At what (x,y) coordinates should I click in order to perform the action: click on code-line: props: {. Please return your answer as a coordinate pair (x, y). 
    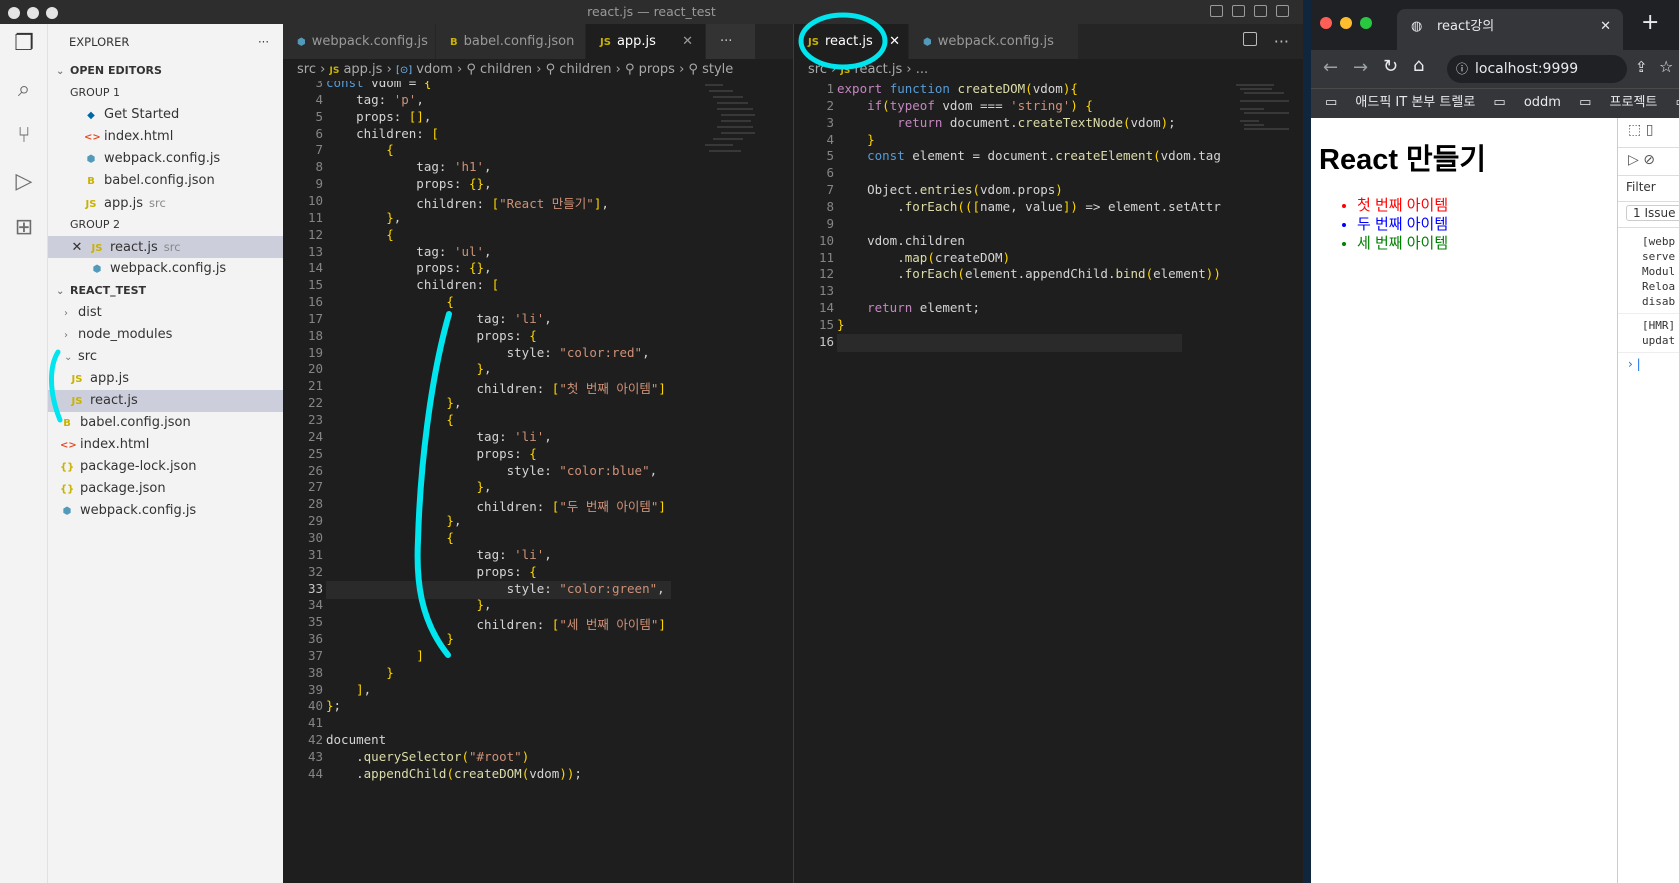
    Looking at the image, I should click on (431, 571).